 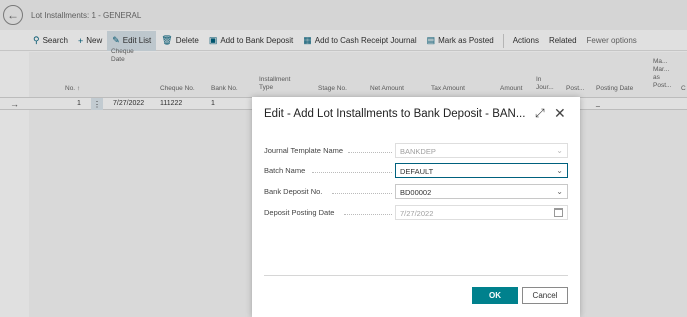 What do you see at coordinates (545, 295) in the screenshot?
I see `cancel-button: Cancel` at bounding box center [545, 295].